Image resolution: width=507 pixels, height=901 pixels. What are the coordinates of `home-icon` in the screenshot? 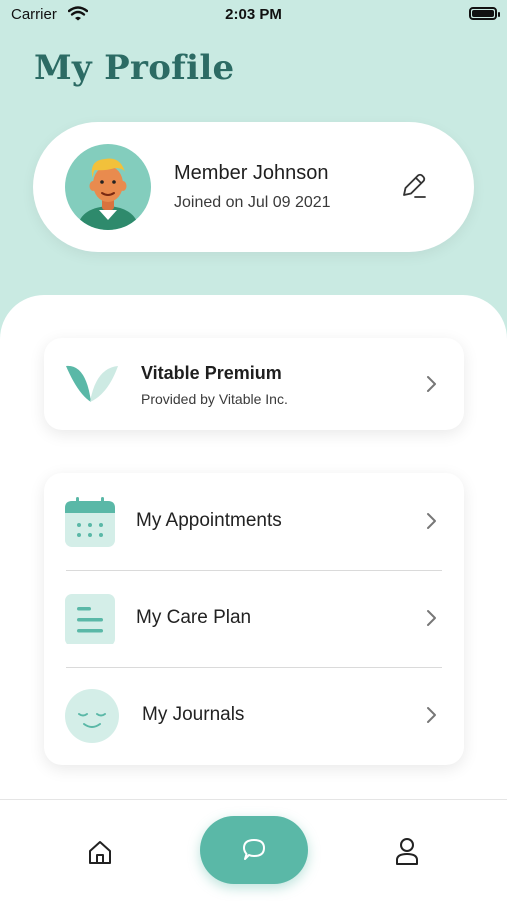 It's located at (100, 852).